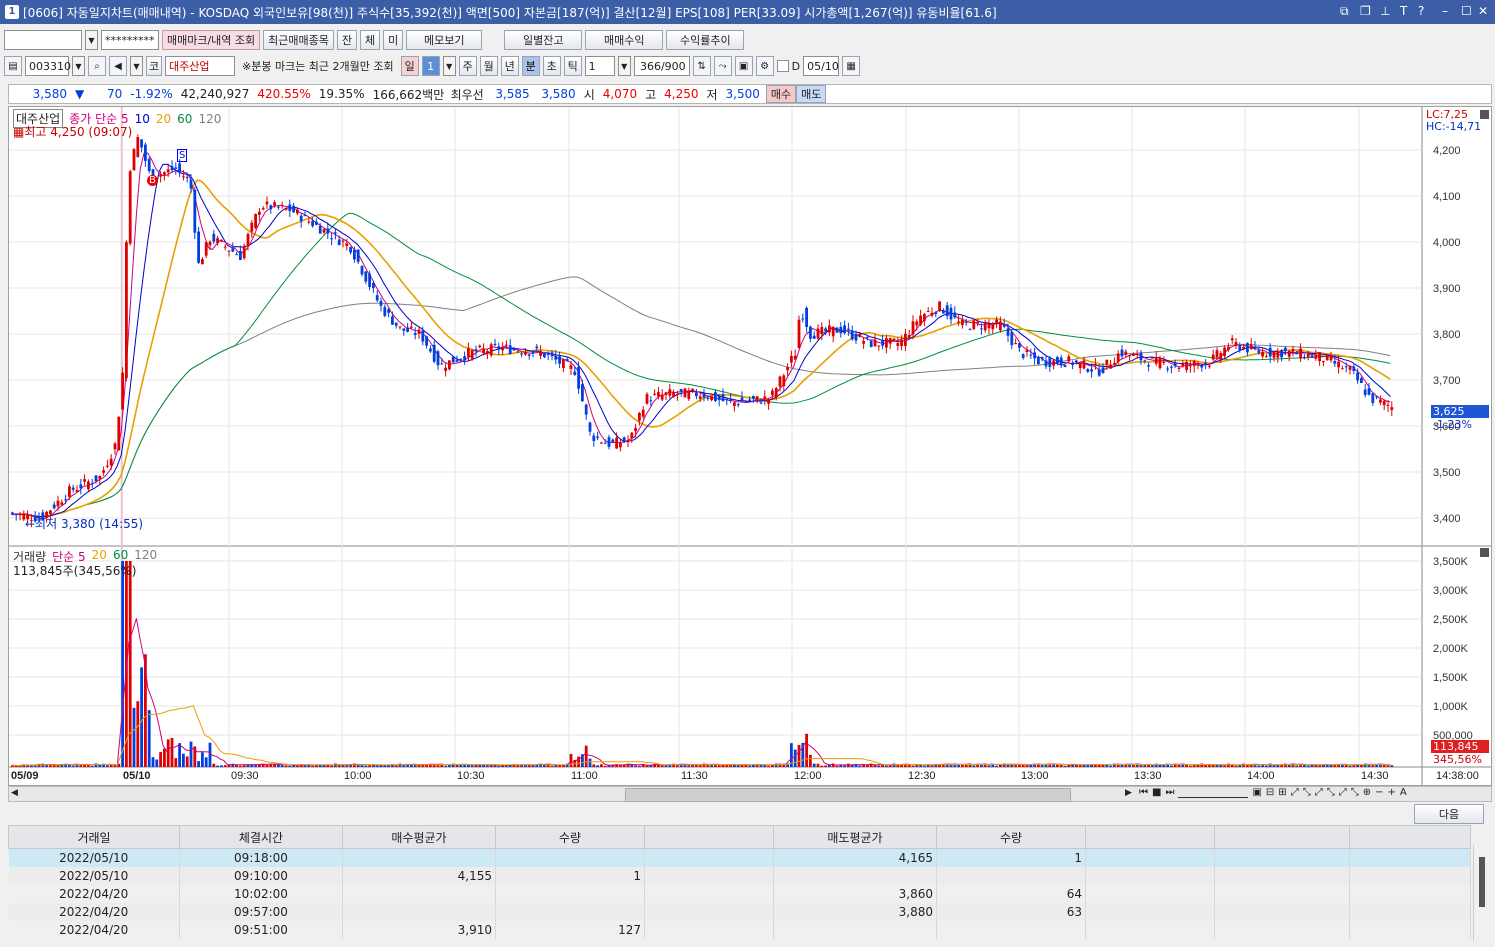 Image resolution: width=1495 pixels, height=947 pixels. Describe the element at coordinates (1307, 792) in the screenshot. I see `tool5-icon: ⤡` at that location.